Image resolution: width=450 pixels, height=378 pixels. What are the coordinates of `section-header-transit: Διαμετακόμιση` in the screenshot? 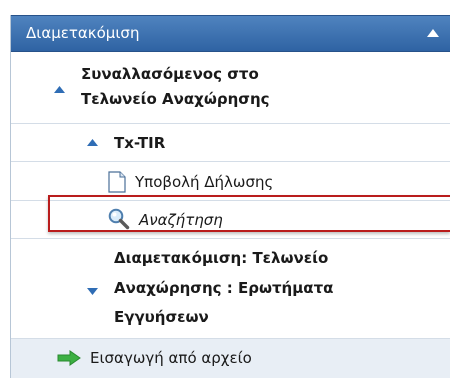 It's located at (230, 33).